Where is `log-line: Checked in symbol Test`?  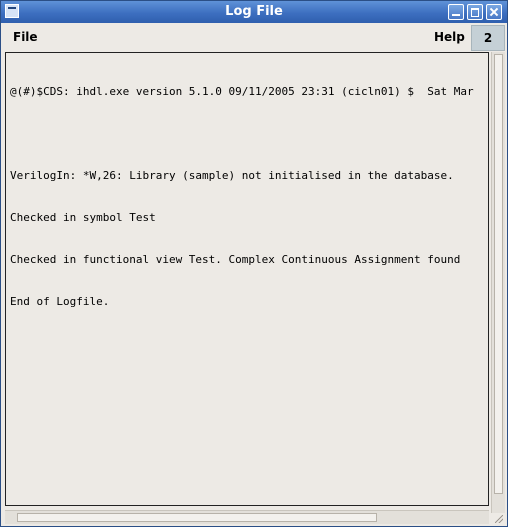 log-line: Checked in symbol Test is located at coordinates (83, 217).